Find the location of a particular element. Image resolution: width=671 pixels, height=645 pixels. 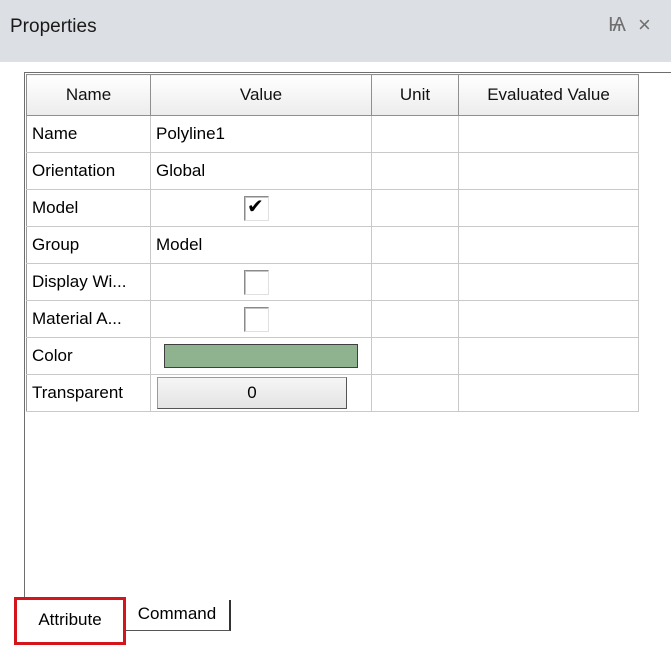

header-unit: Unit is located at coordinates (415, 95).